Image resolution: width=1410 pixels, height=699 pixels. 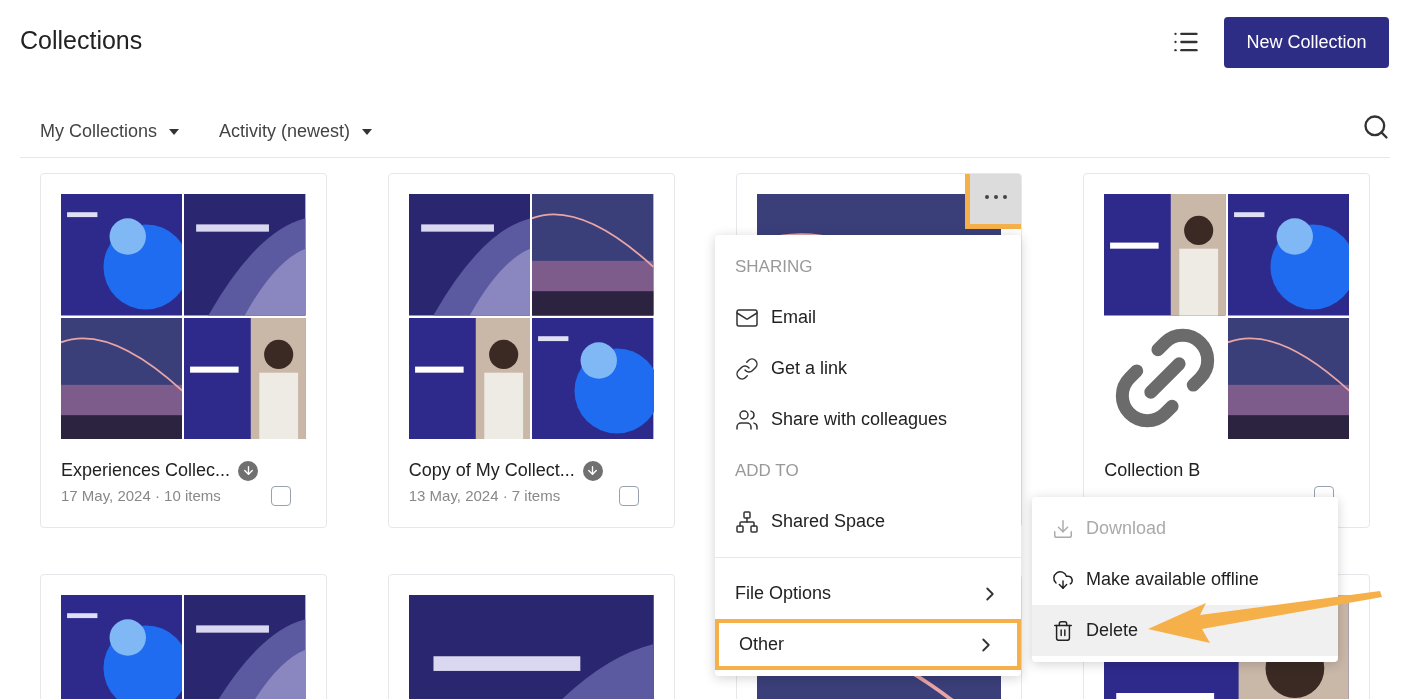 I want to click on collection-meta: 13 May, 2024 · 7 items, so click(x=484, y=495).